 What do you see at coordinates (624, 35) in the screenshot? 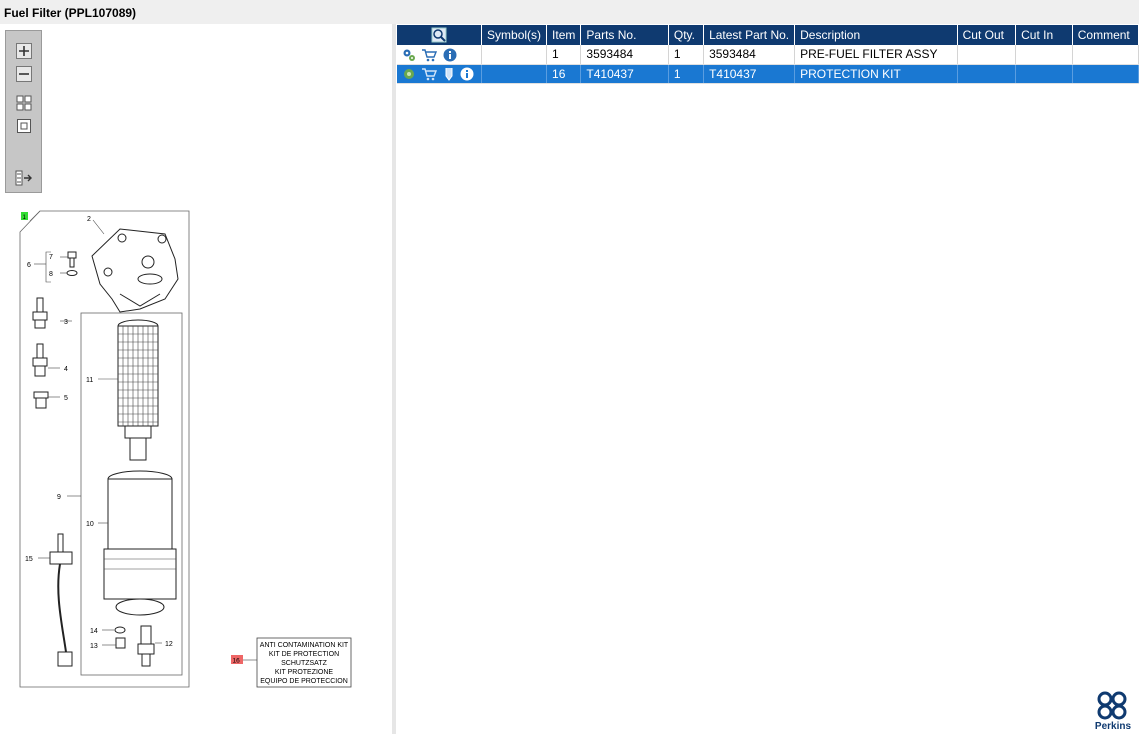
I see `column-header-parts-no: Parts No.` at bounding box center [624, 35].